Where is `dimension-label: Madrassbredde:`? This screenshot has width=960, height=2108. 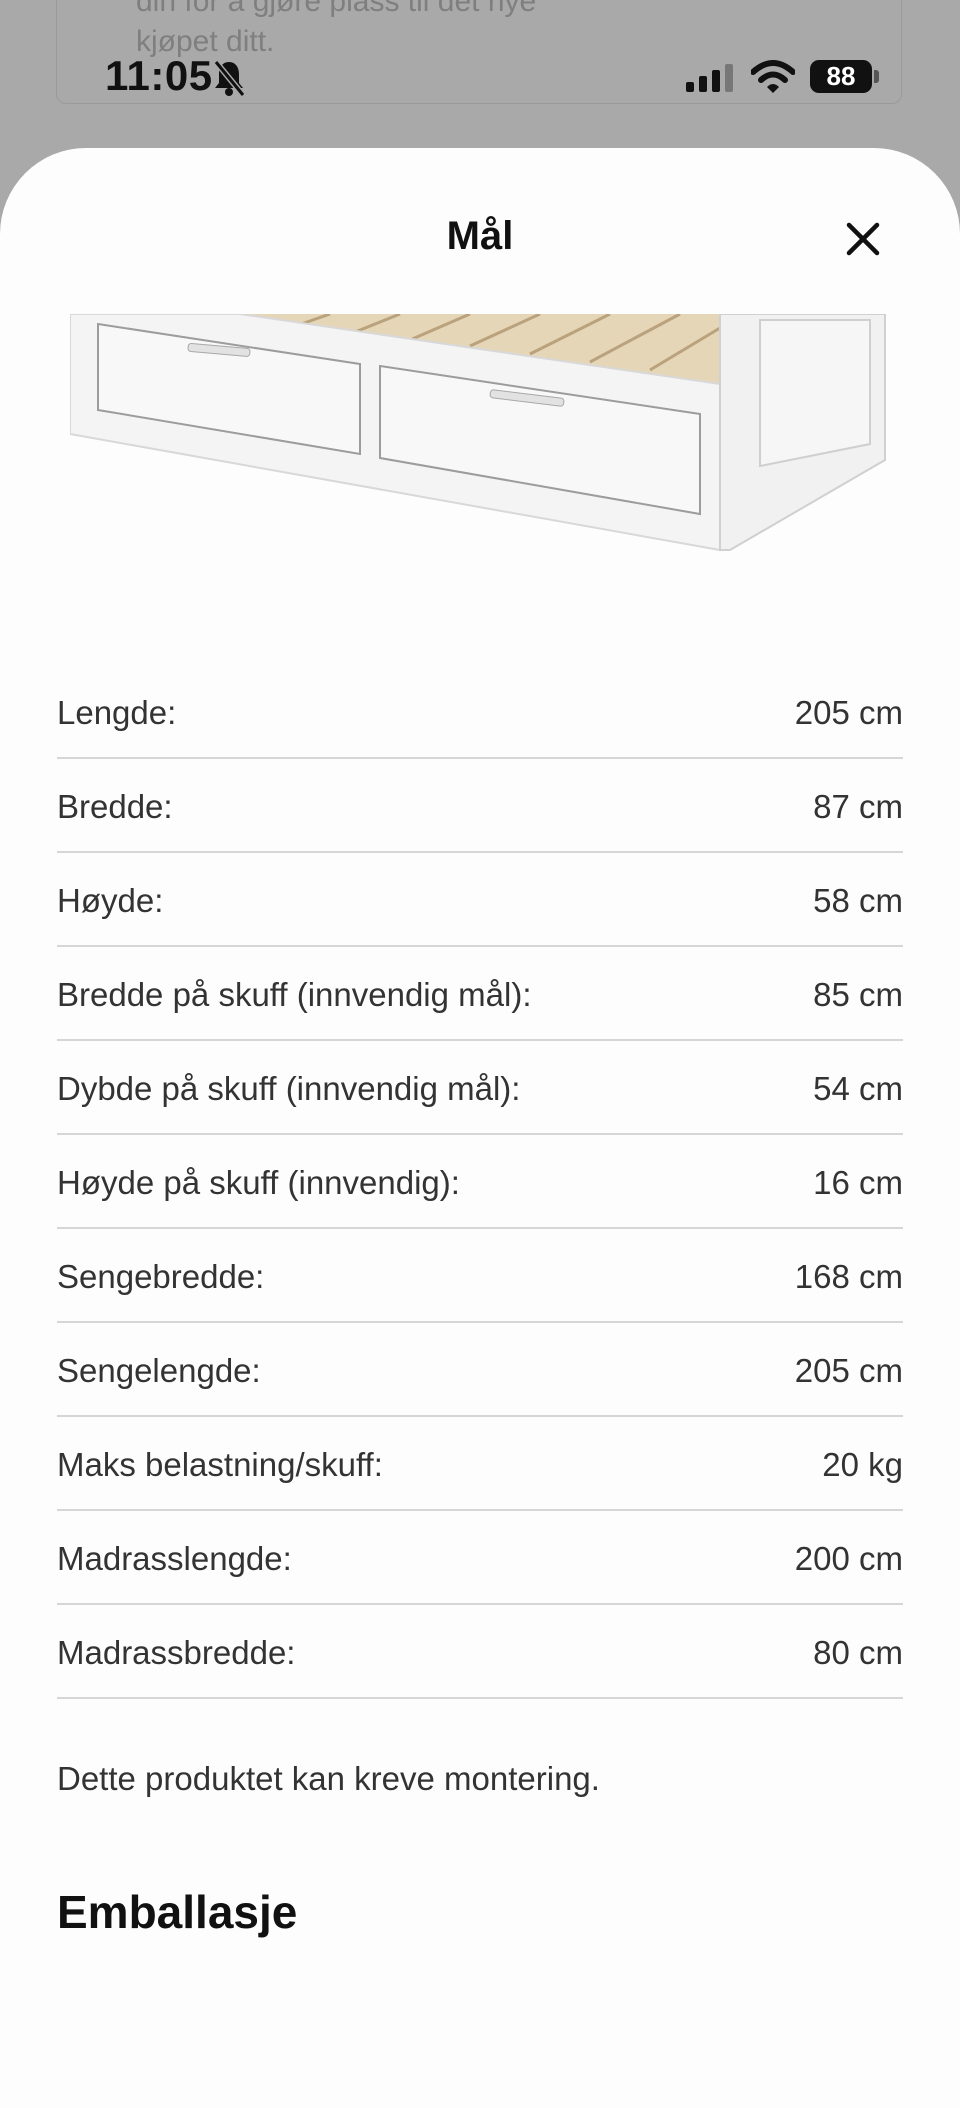
dimension-label: Madrassbredde: is located at coordinates (176, 1652).